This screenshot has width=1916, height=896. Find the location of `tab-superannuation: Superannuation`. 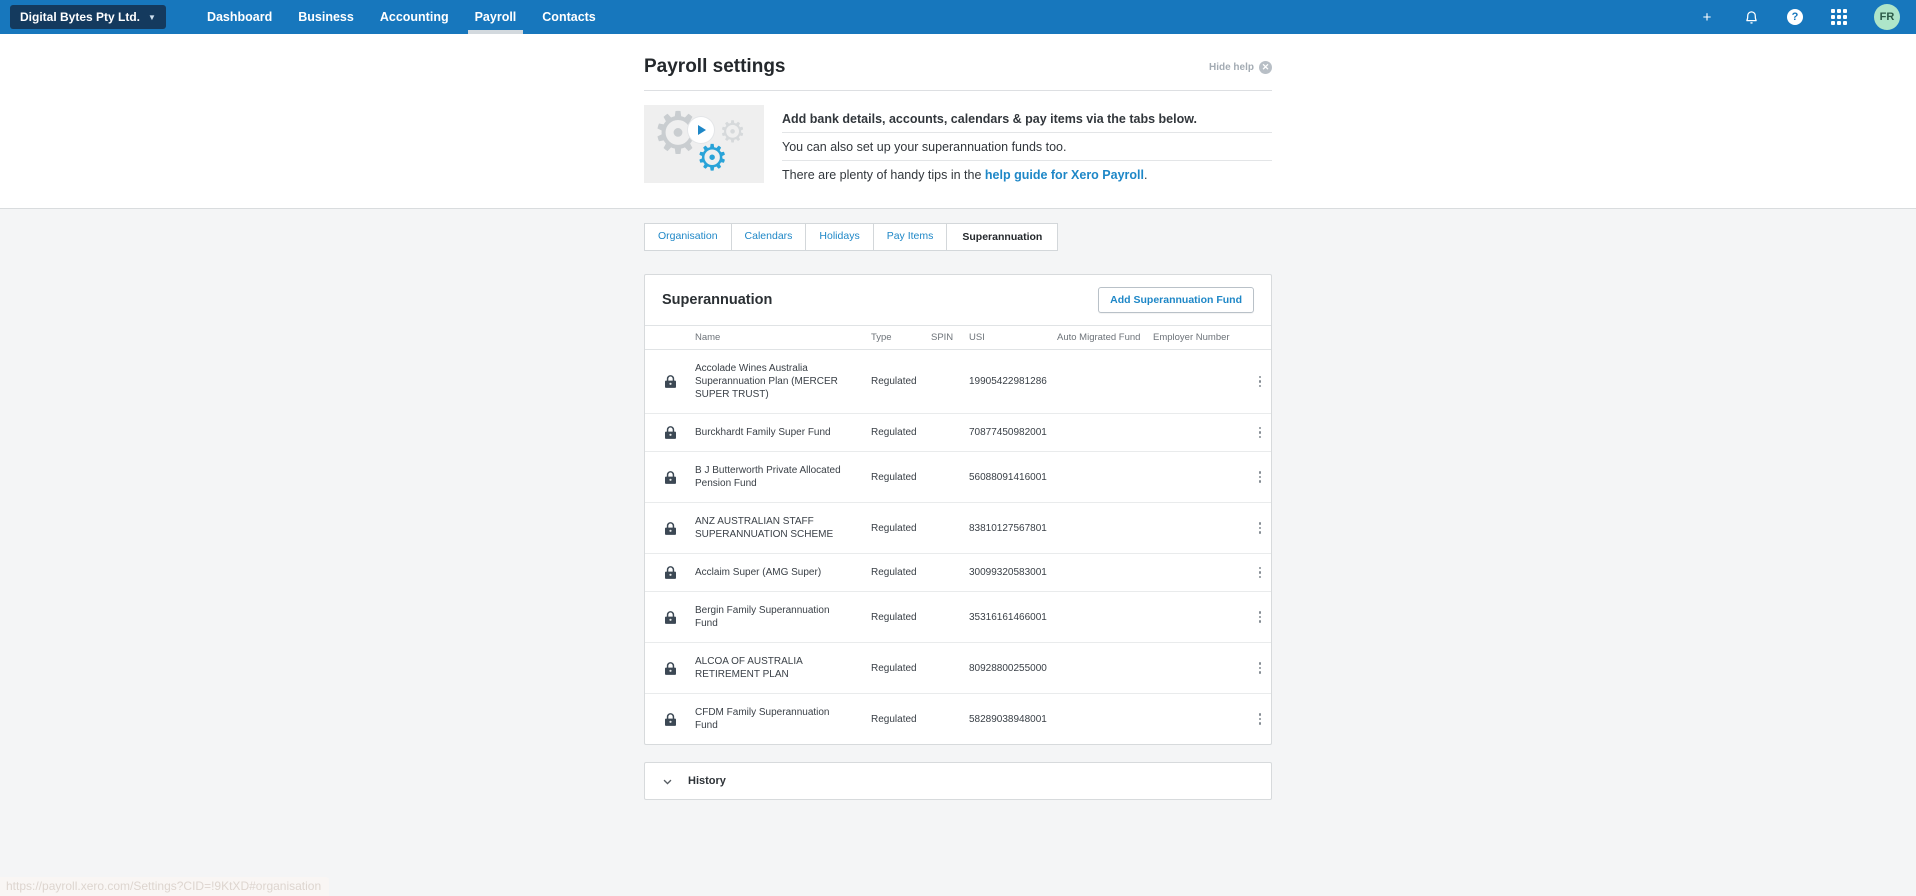

tab-superannuation: Superannuation is located at coordinates (1002, 237).